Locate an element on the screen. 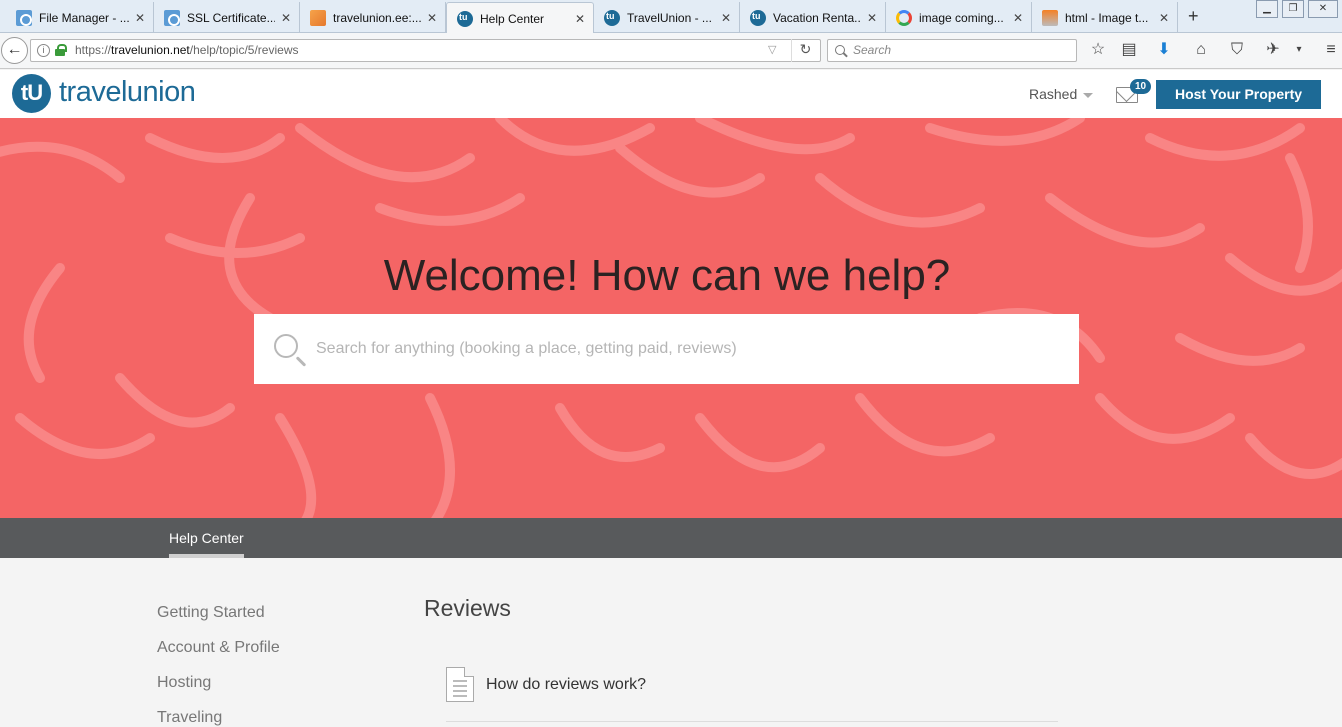  hamburger-menu-icon: ≡ is located at coordinates (1331, 50).